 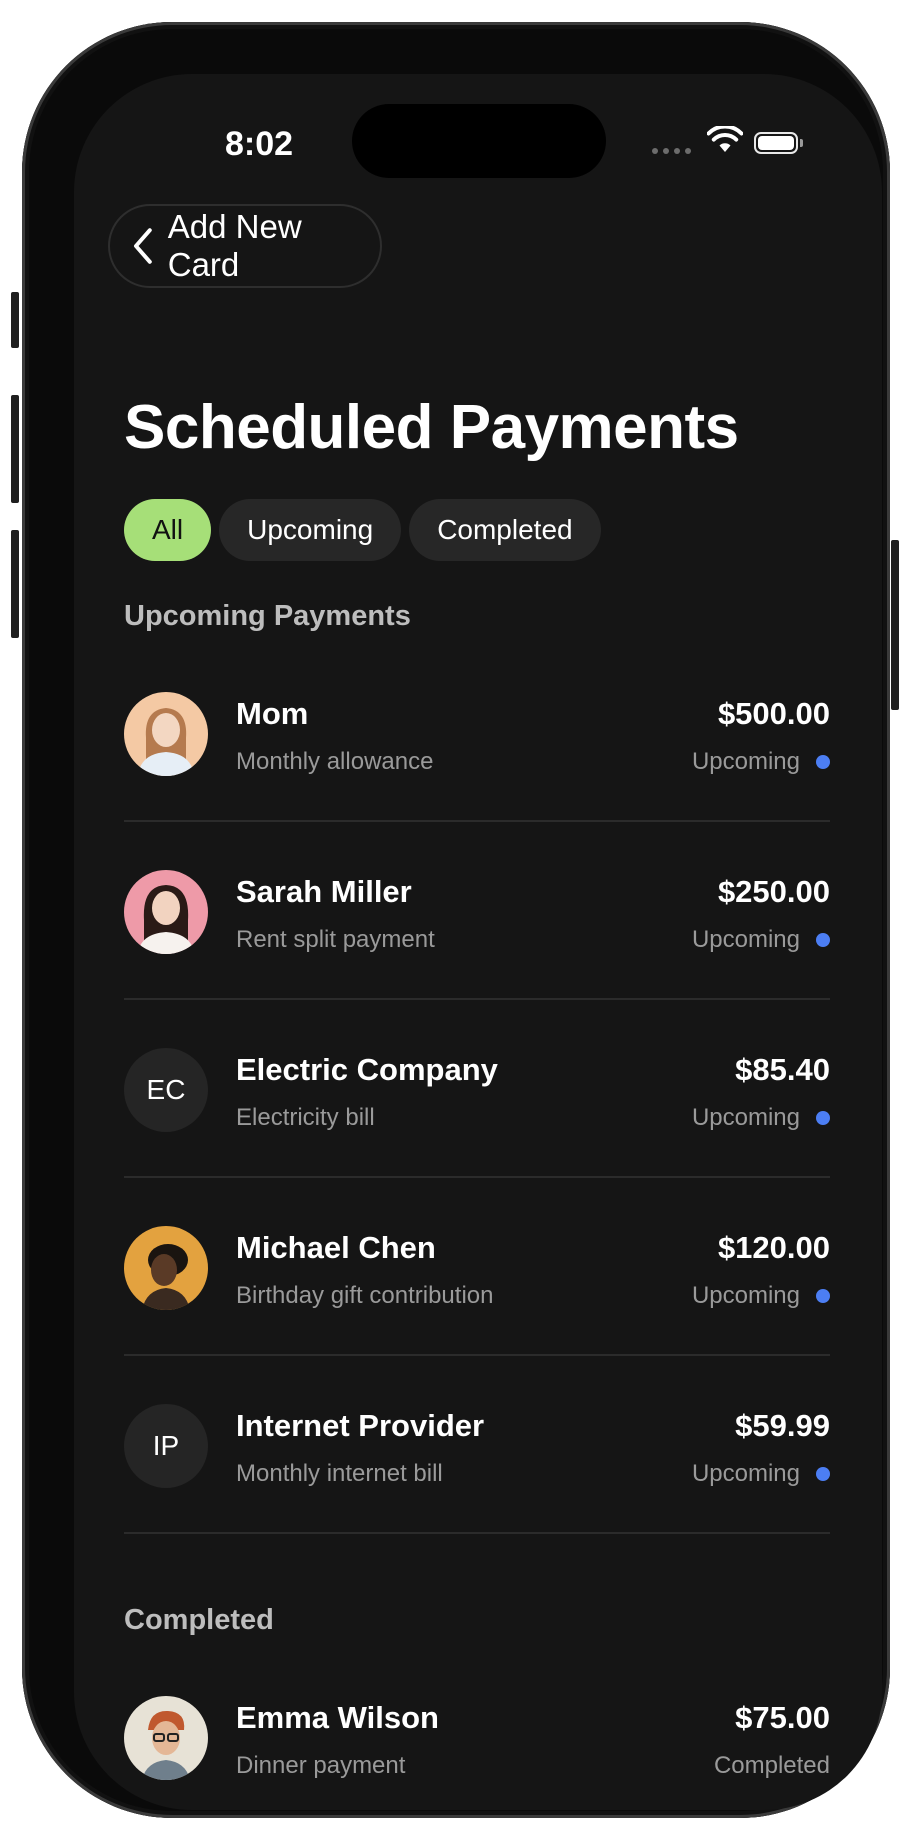 I want to click on payment-amount: $500.00, so click(x=773, y=713).